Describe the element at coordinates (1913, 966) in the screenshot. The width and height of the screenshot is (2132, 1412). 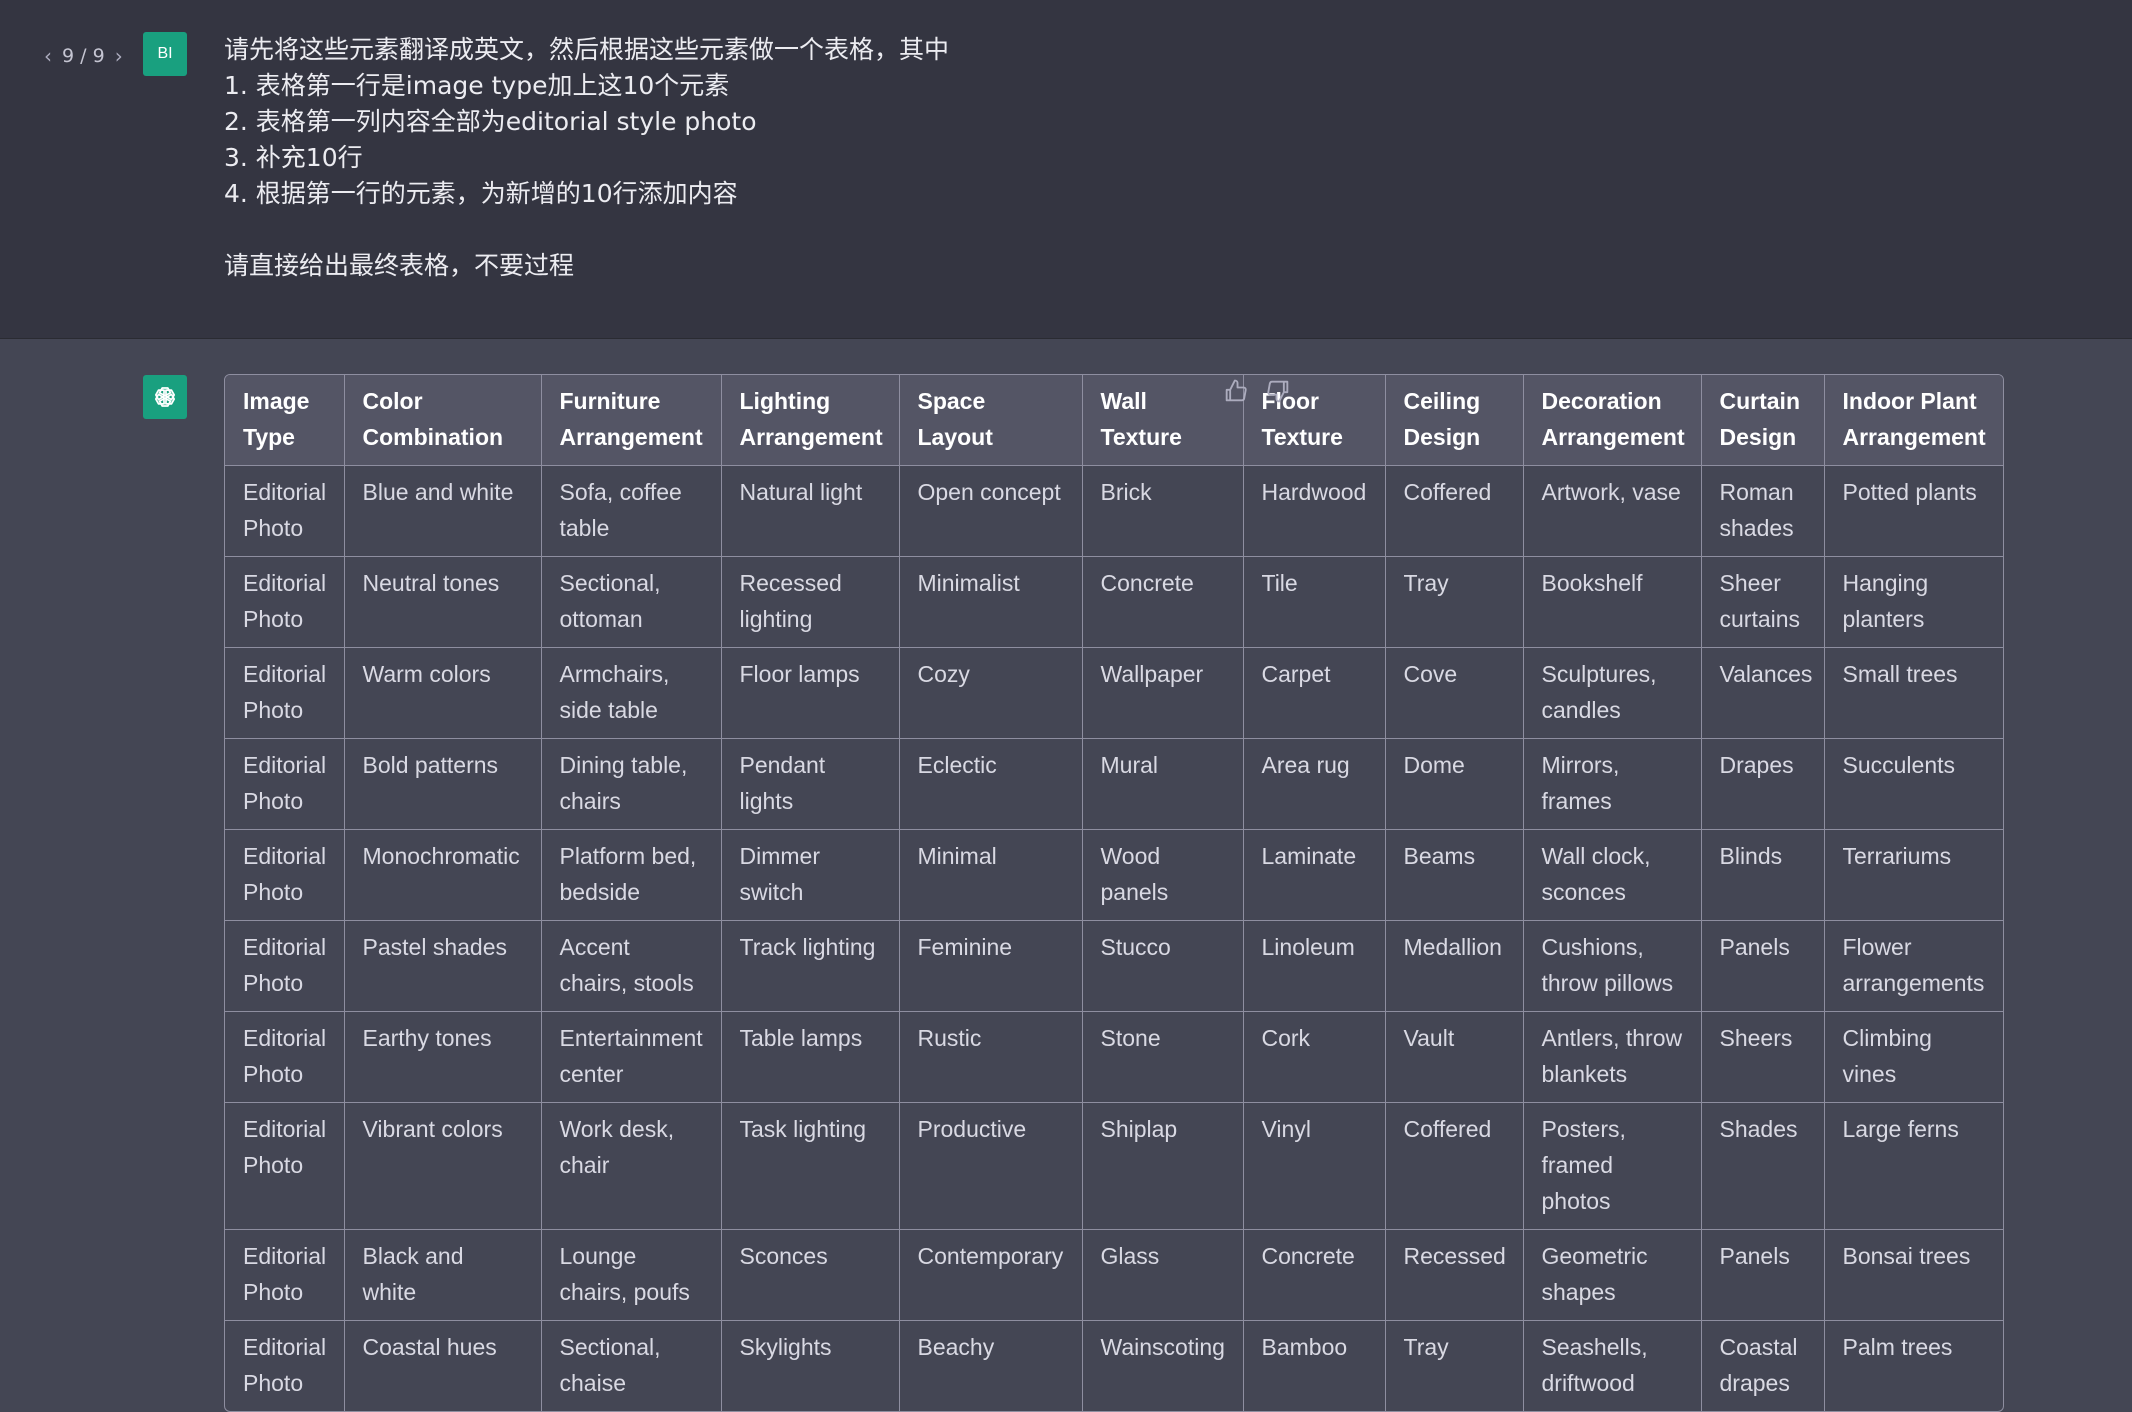
I see `table-cell: Flower arrangements` at that location.